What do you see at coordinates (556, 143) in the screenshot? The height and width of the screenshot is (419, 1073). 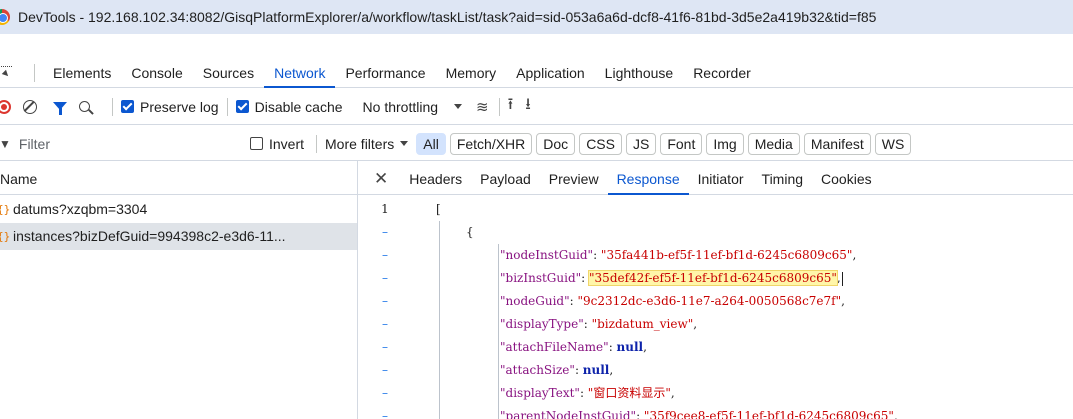 I see `filter-chip-doc: Doc` at bounding box center [556, 143].